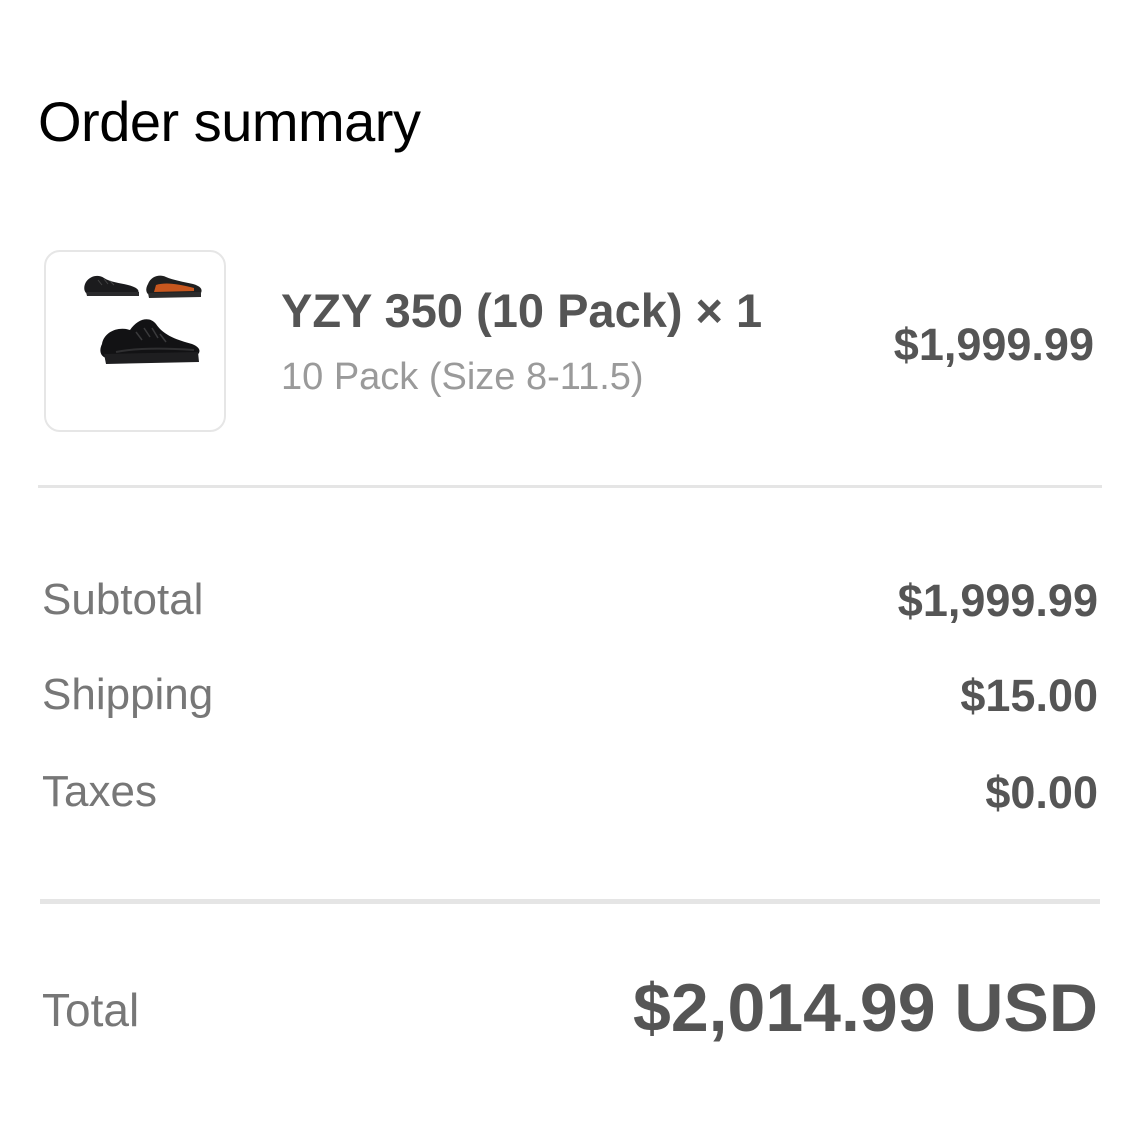  Describe the element at coordinates (865, 1008) in the screenshot. I see `total-value: $2,014.99 USD` at that location.